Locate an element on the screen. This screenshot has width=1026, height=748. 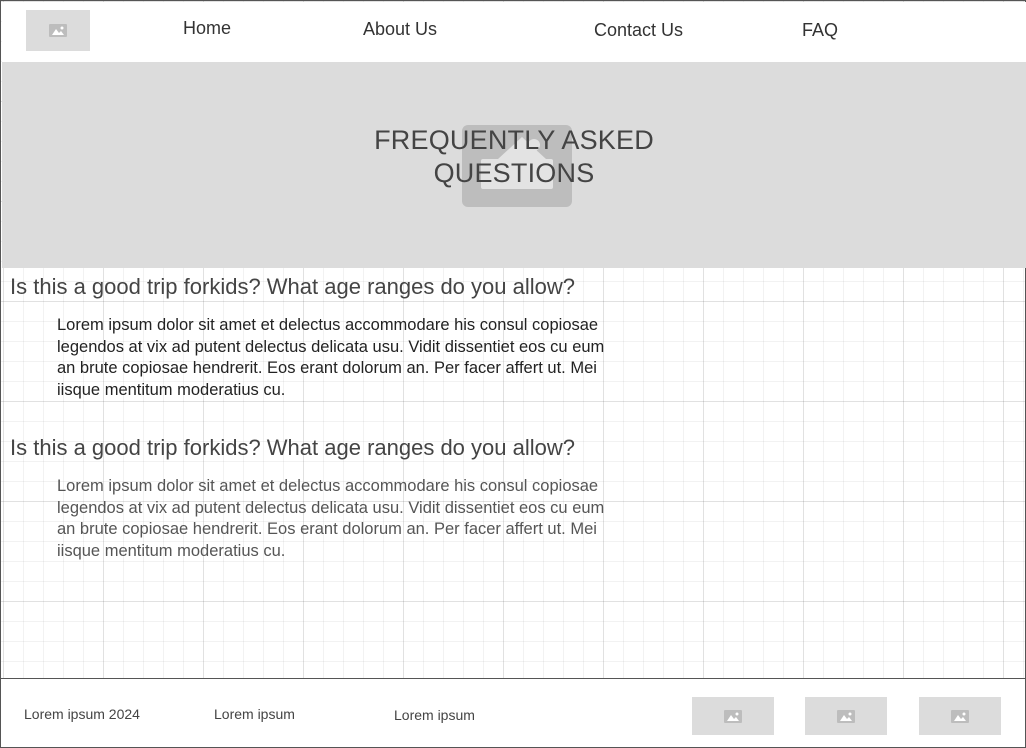
nav-about-us: About Us is located at coordinates (400, 29).